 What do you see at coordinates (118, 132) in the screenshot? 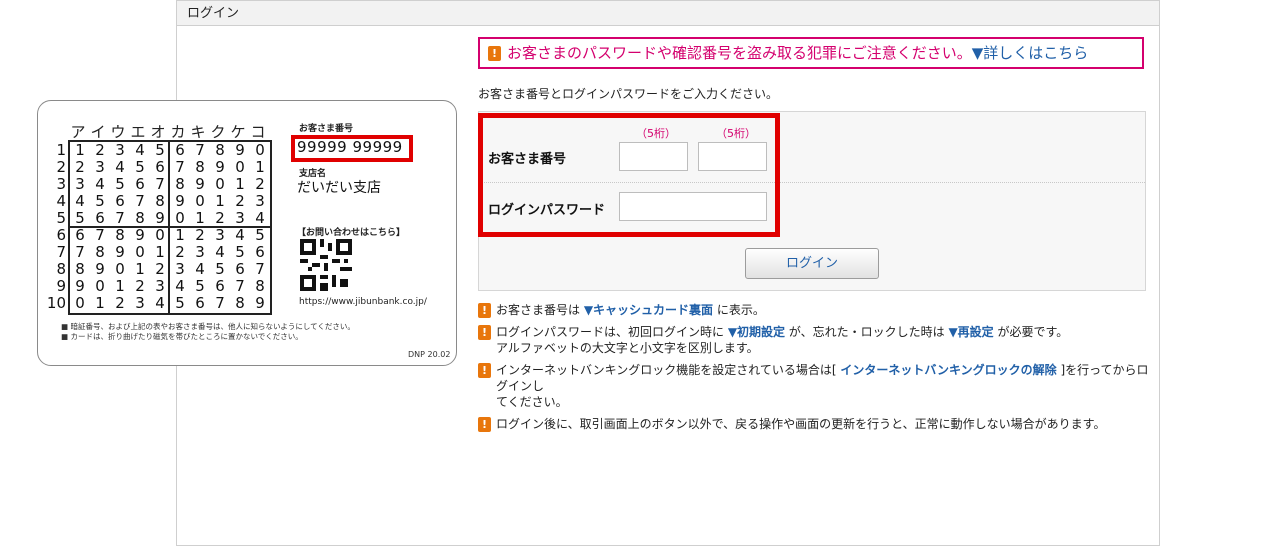
I see `card-grid-column-header: ウ` at bounding box center [118, 132].